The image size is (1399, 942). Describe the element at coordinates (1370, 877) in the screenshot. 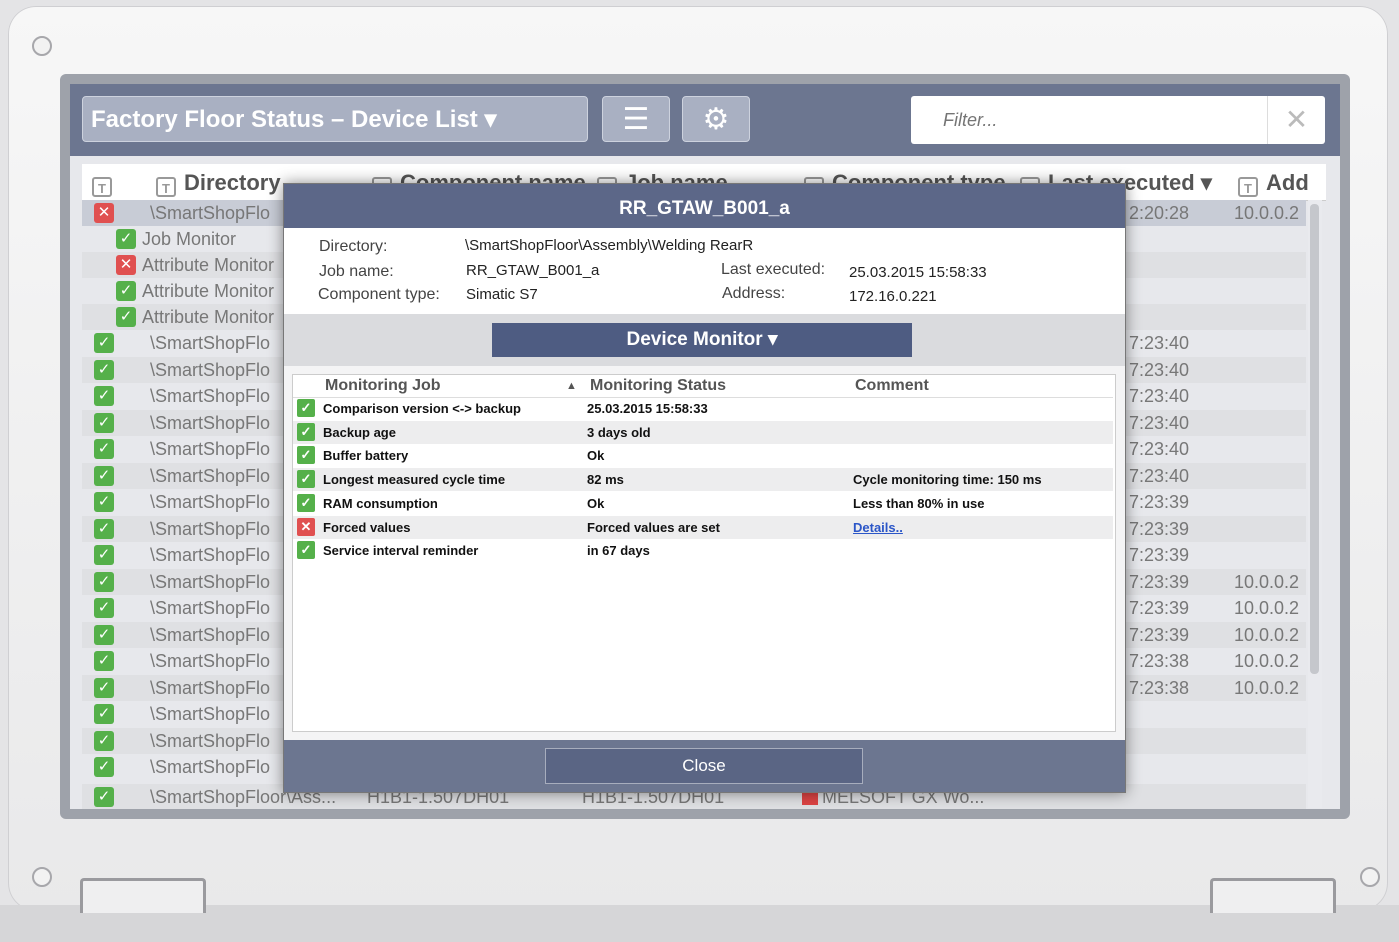

I see `screw-bottom-right` at that location.